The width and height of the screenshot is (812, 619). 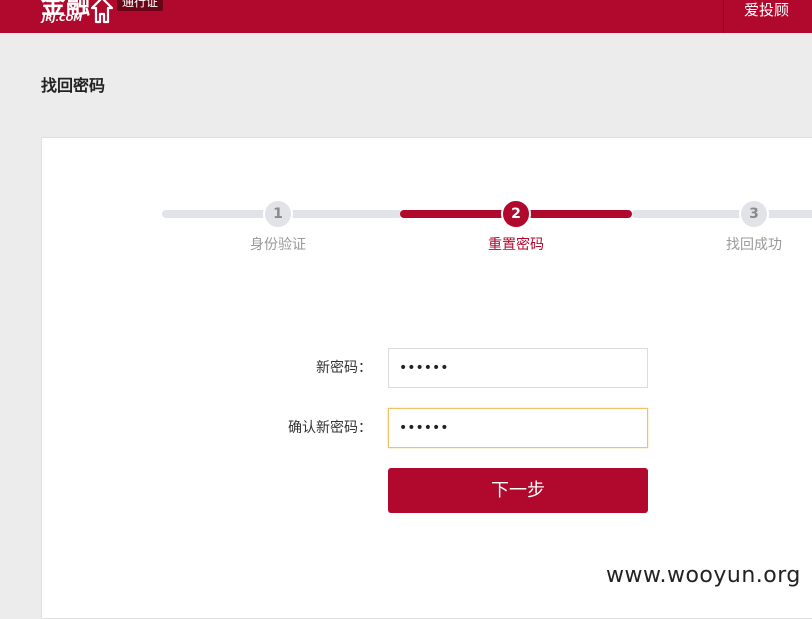 I want to click on passport-badge: 通行证, so click(x=140, y=5).